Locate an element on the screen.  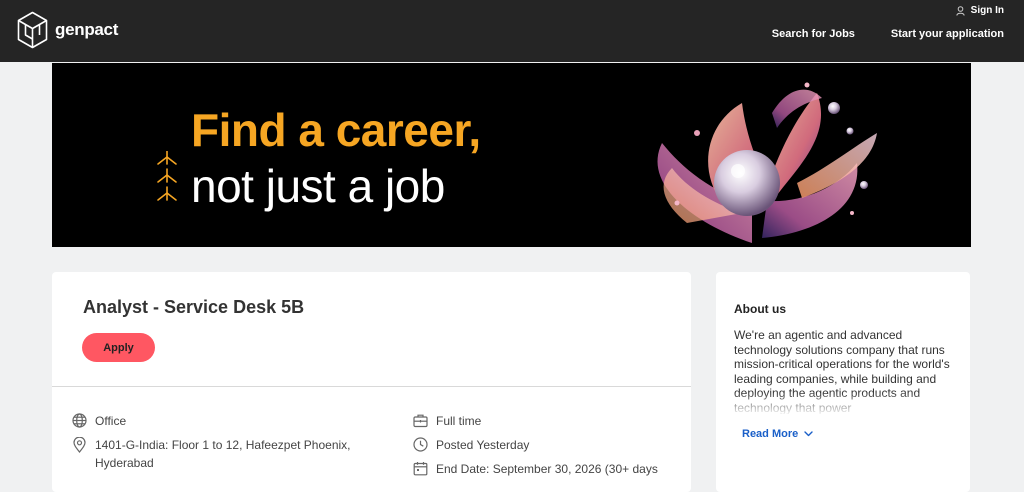
location-line-2: Hyderabad is located at coordinates (124, 463).